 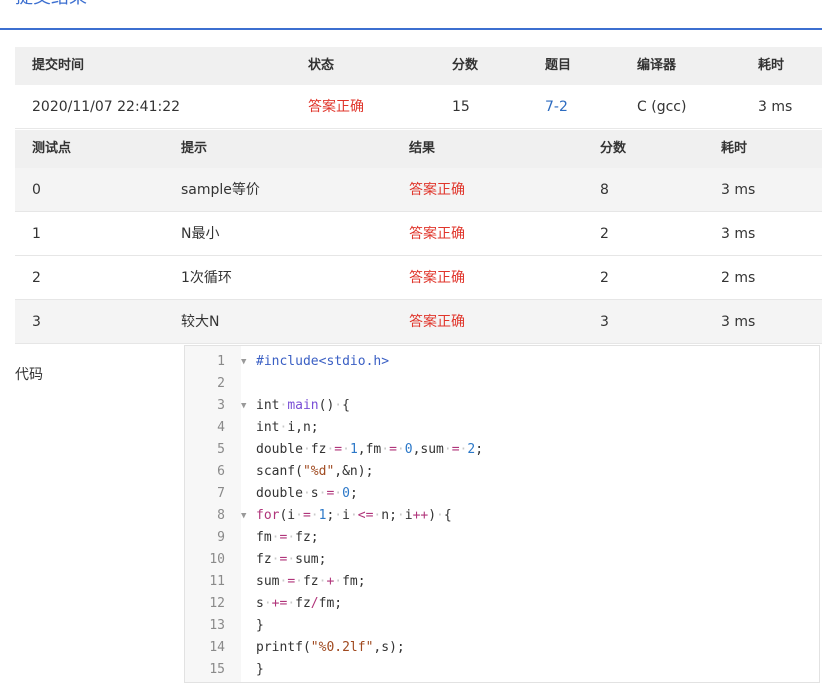 What do you see at coordinates (217, 559) in the screenshot?
I see `line-number: 10` at bounding box center [217, 559].